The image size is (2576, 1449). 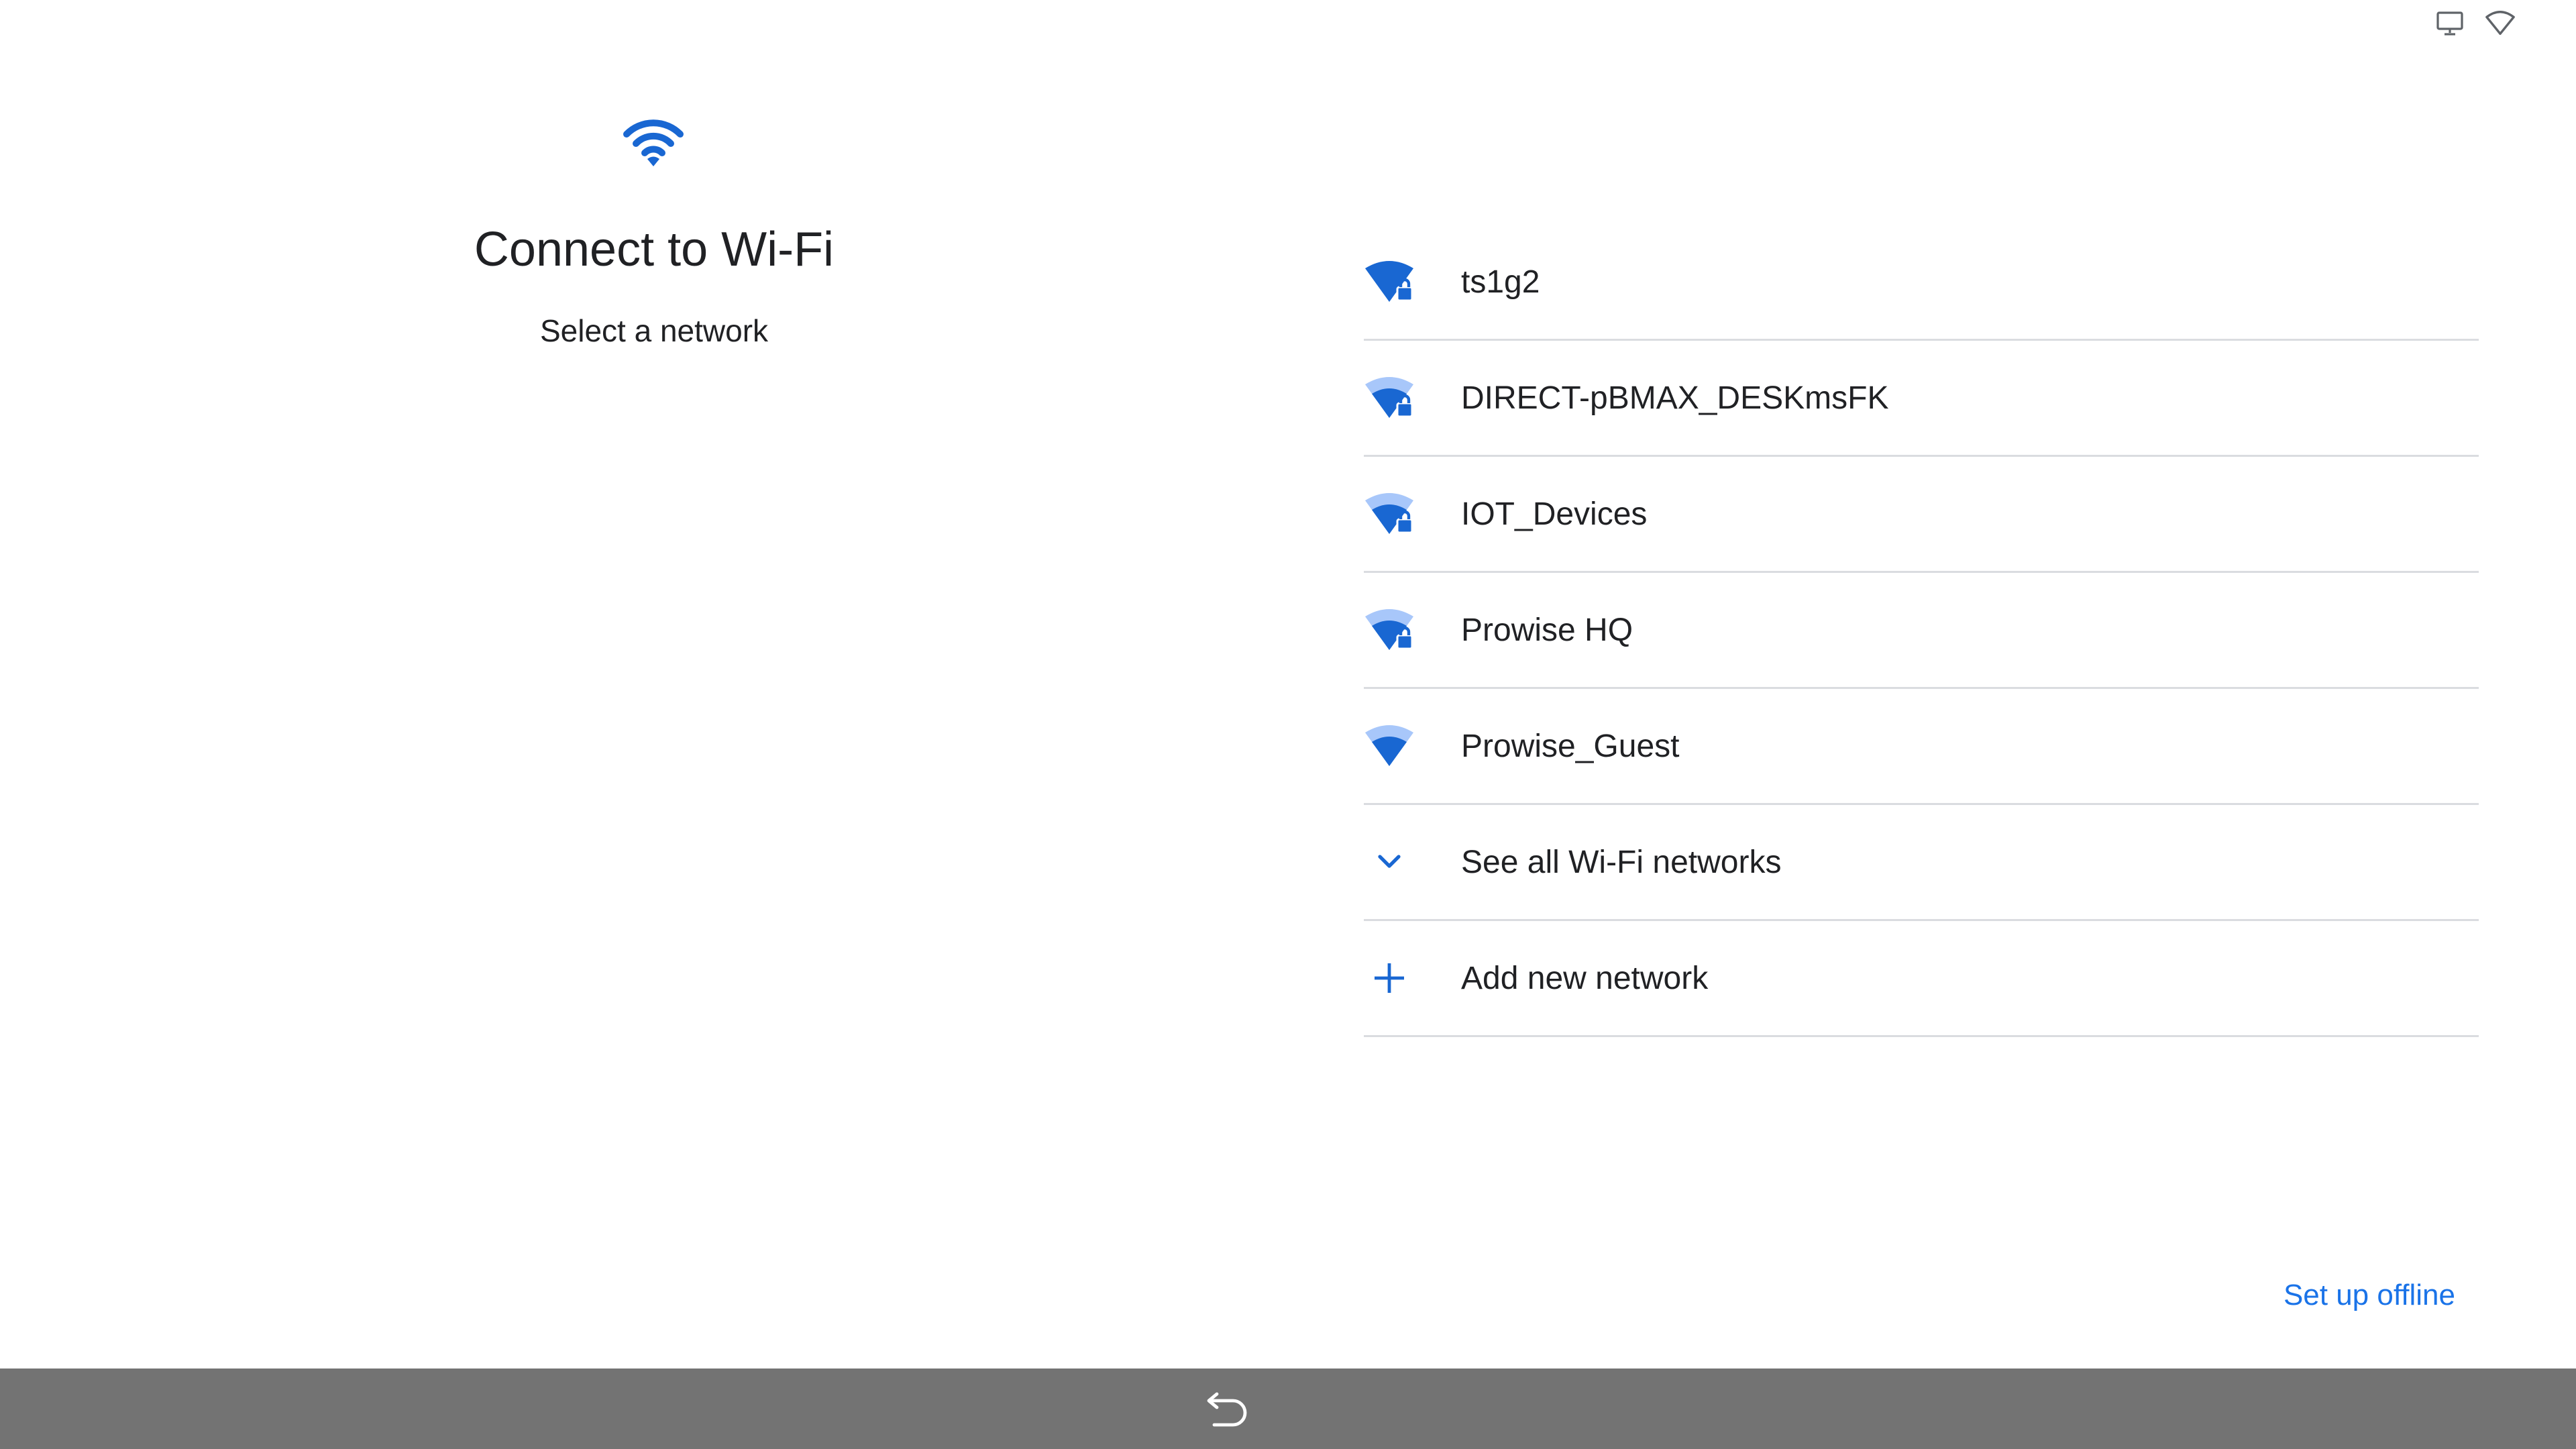 What do you see at coordinates (1570, 746) in the screenshot?
I see `network-name: Prowise_Guest` at bounding box center [1570, 746].